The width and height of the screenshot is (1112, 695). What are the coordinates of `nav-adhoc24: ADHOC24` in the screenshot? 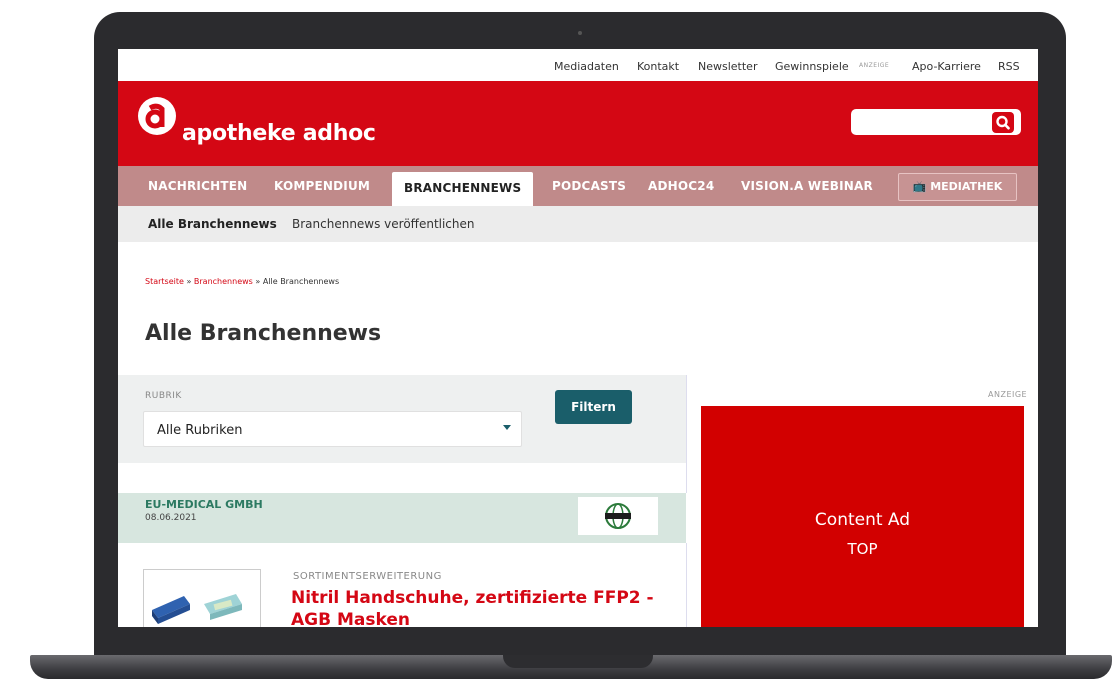 It's located at (681, 186).